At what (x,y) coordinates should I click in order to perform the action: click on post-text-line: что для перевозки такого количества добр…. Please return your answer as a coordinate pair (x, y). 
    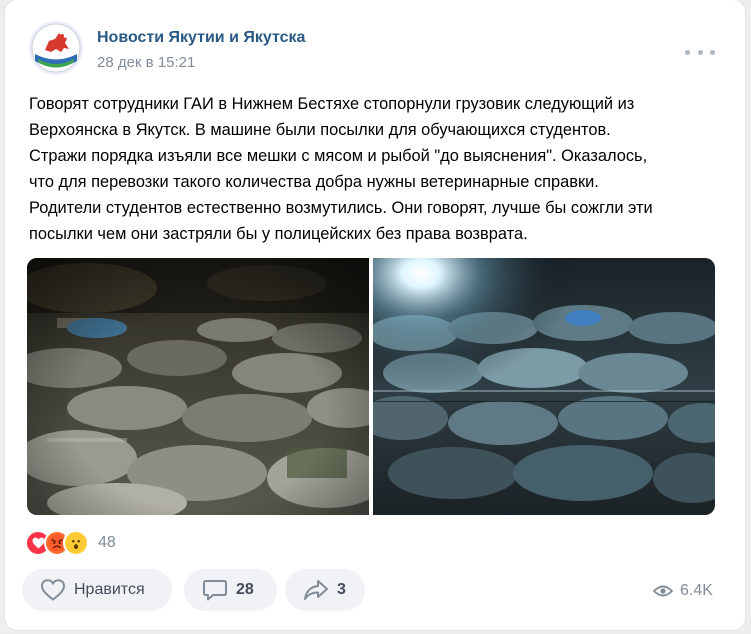
    Looking at the image, I should click on (314, 182).